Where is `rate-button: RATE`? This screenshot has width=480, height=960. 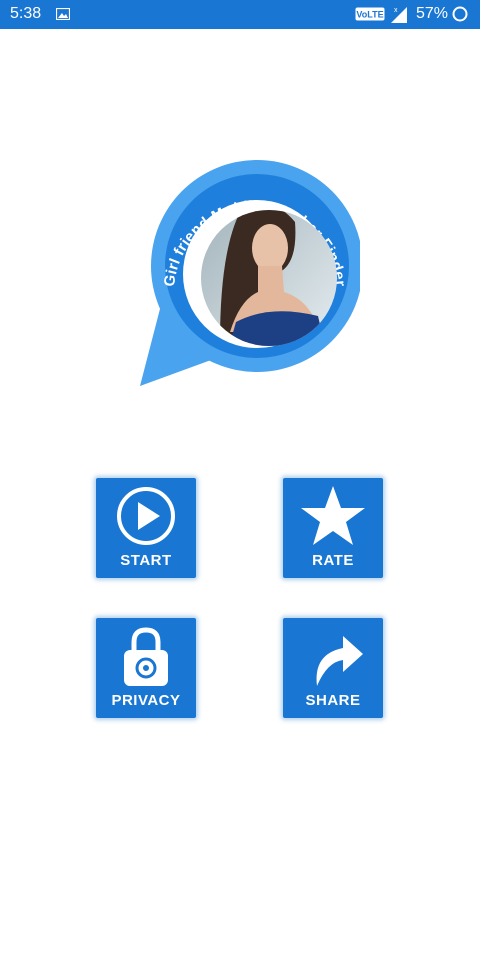 rate-button: RATE is located at coordinates (333, 528).